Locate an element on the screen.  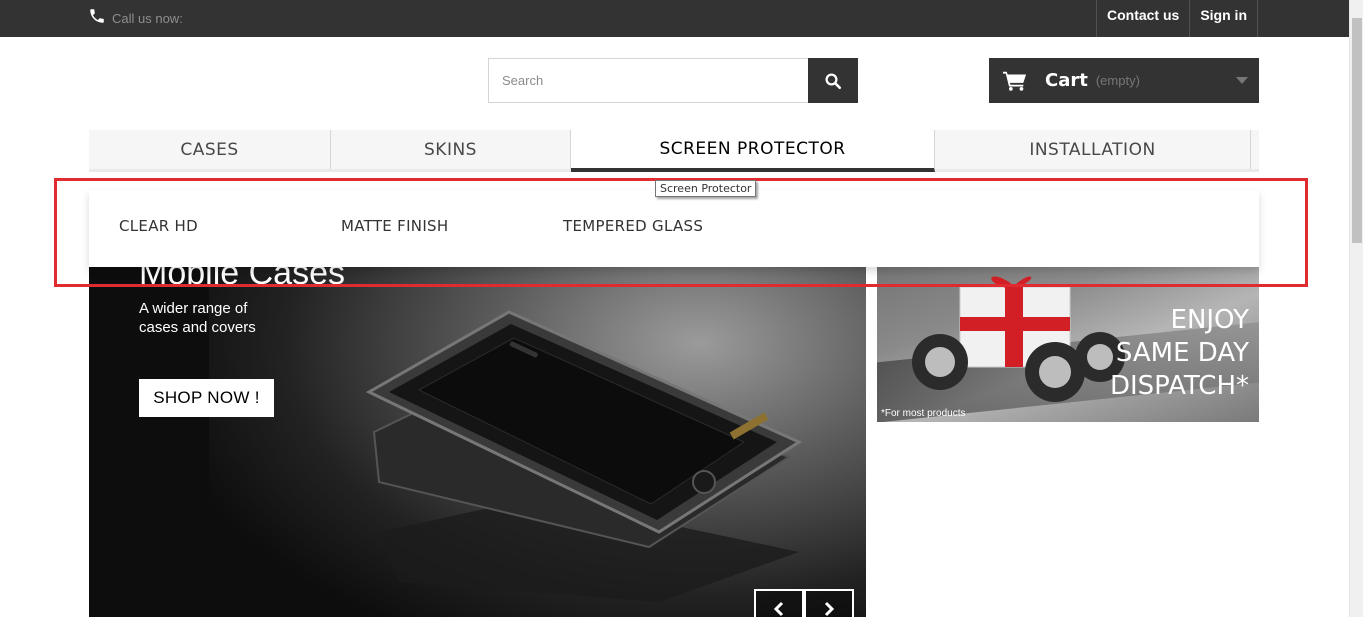
search-icon is located at coordinates (833, 81).